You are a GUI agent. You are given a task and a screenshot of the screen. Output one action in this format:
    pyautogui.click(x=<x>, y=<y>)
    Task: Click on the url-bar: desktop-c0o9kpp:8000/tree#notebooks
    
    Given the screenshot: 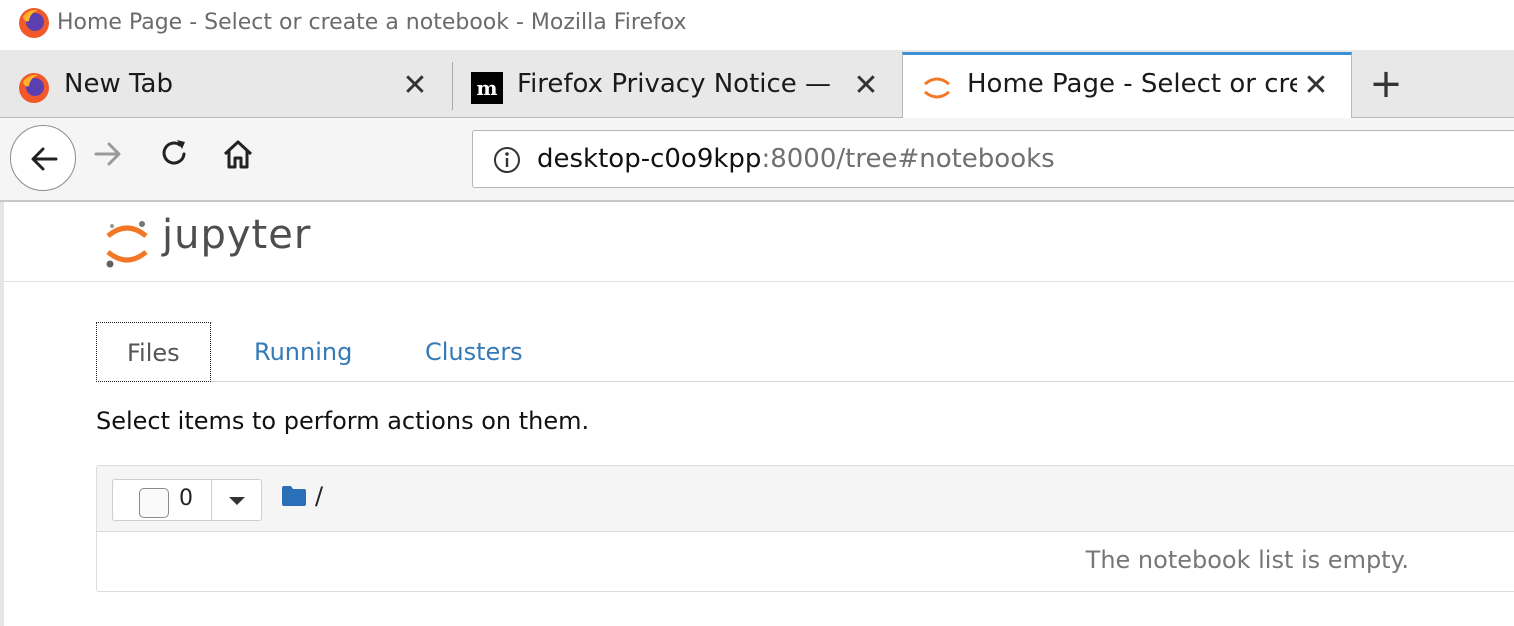 What is the action you would take?
    pyautogui.click(x=993, y=159)
    